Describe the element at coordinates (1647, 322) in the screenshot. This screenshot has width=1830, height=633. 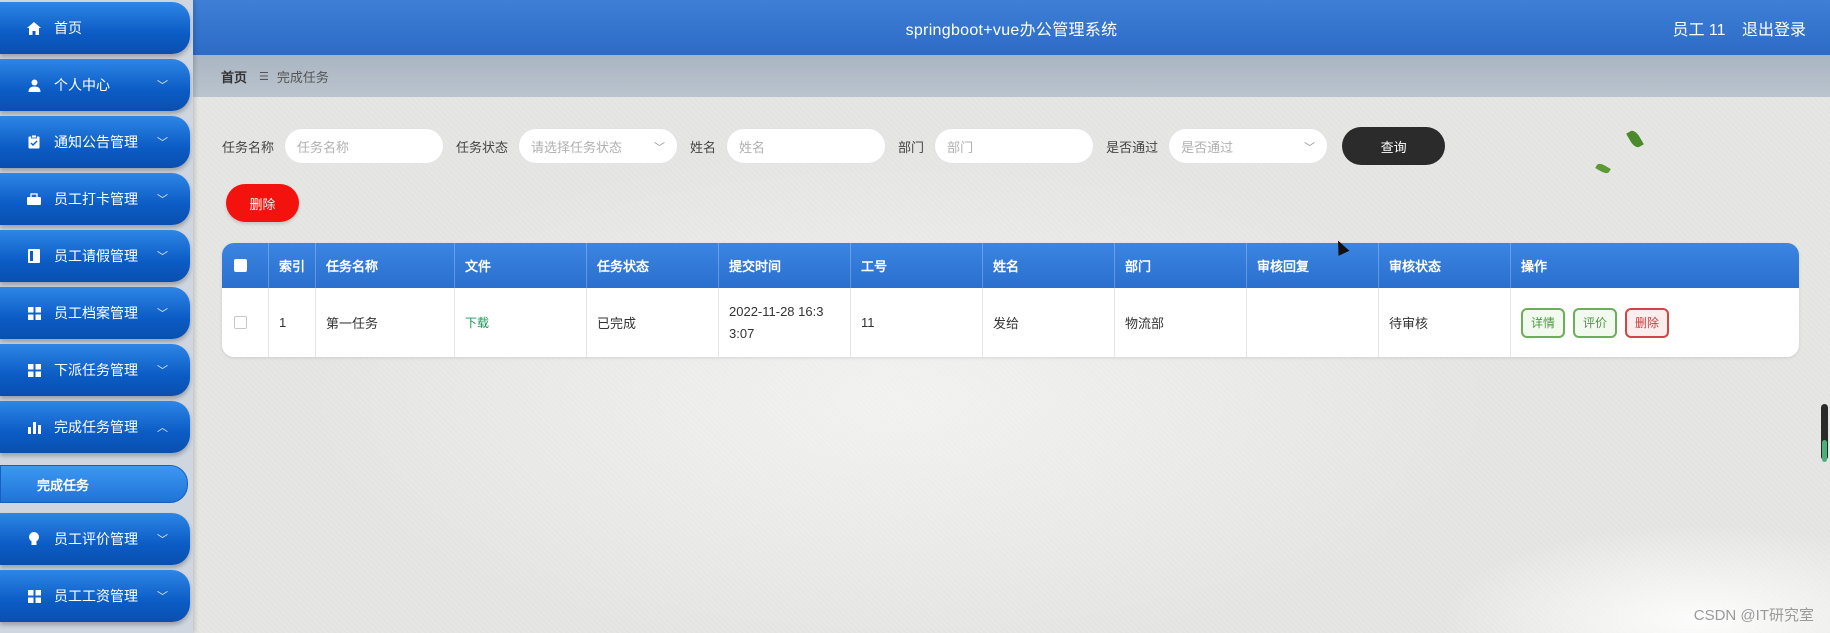
I see `row-delete-button: 删除` at that location.